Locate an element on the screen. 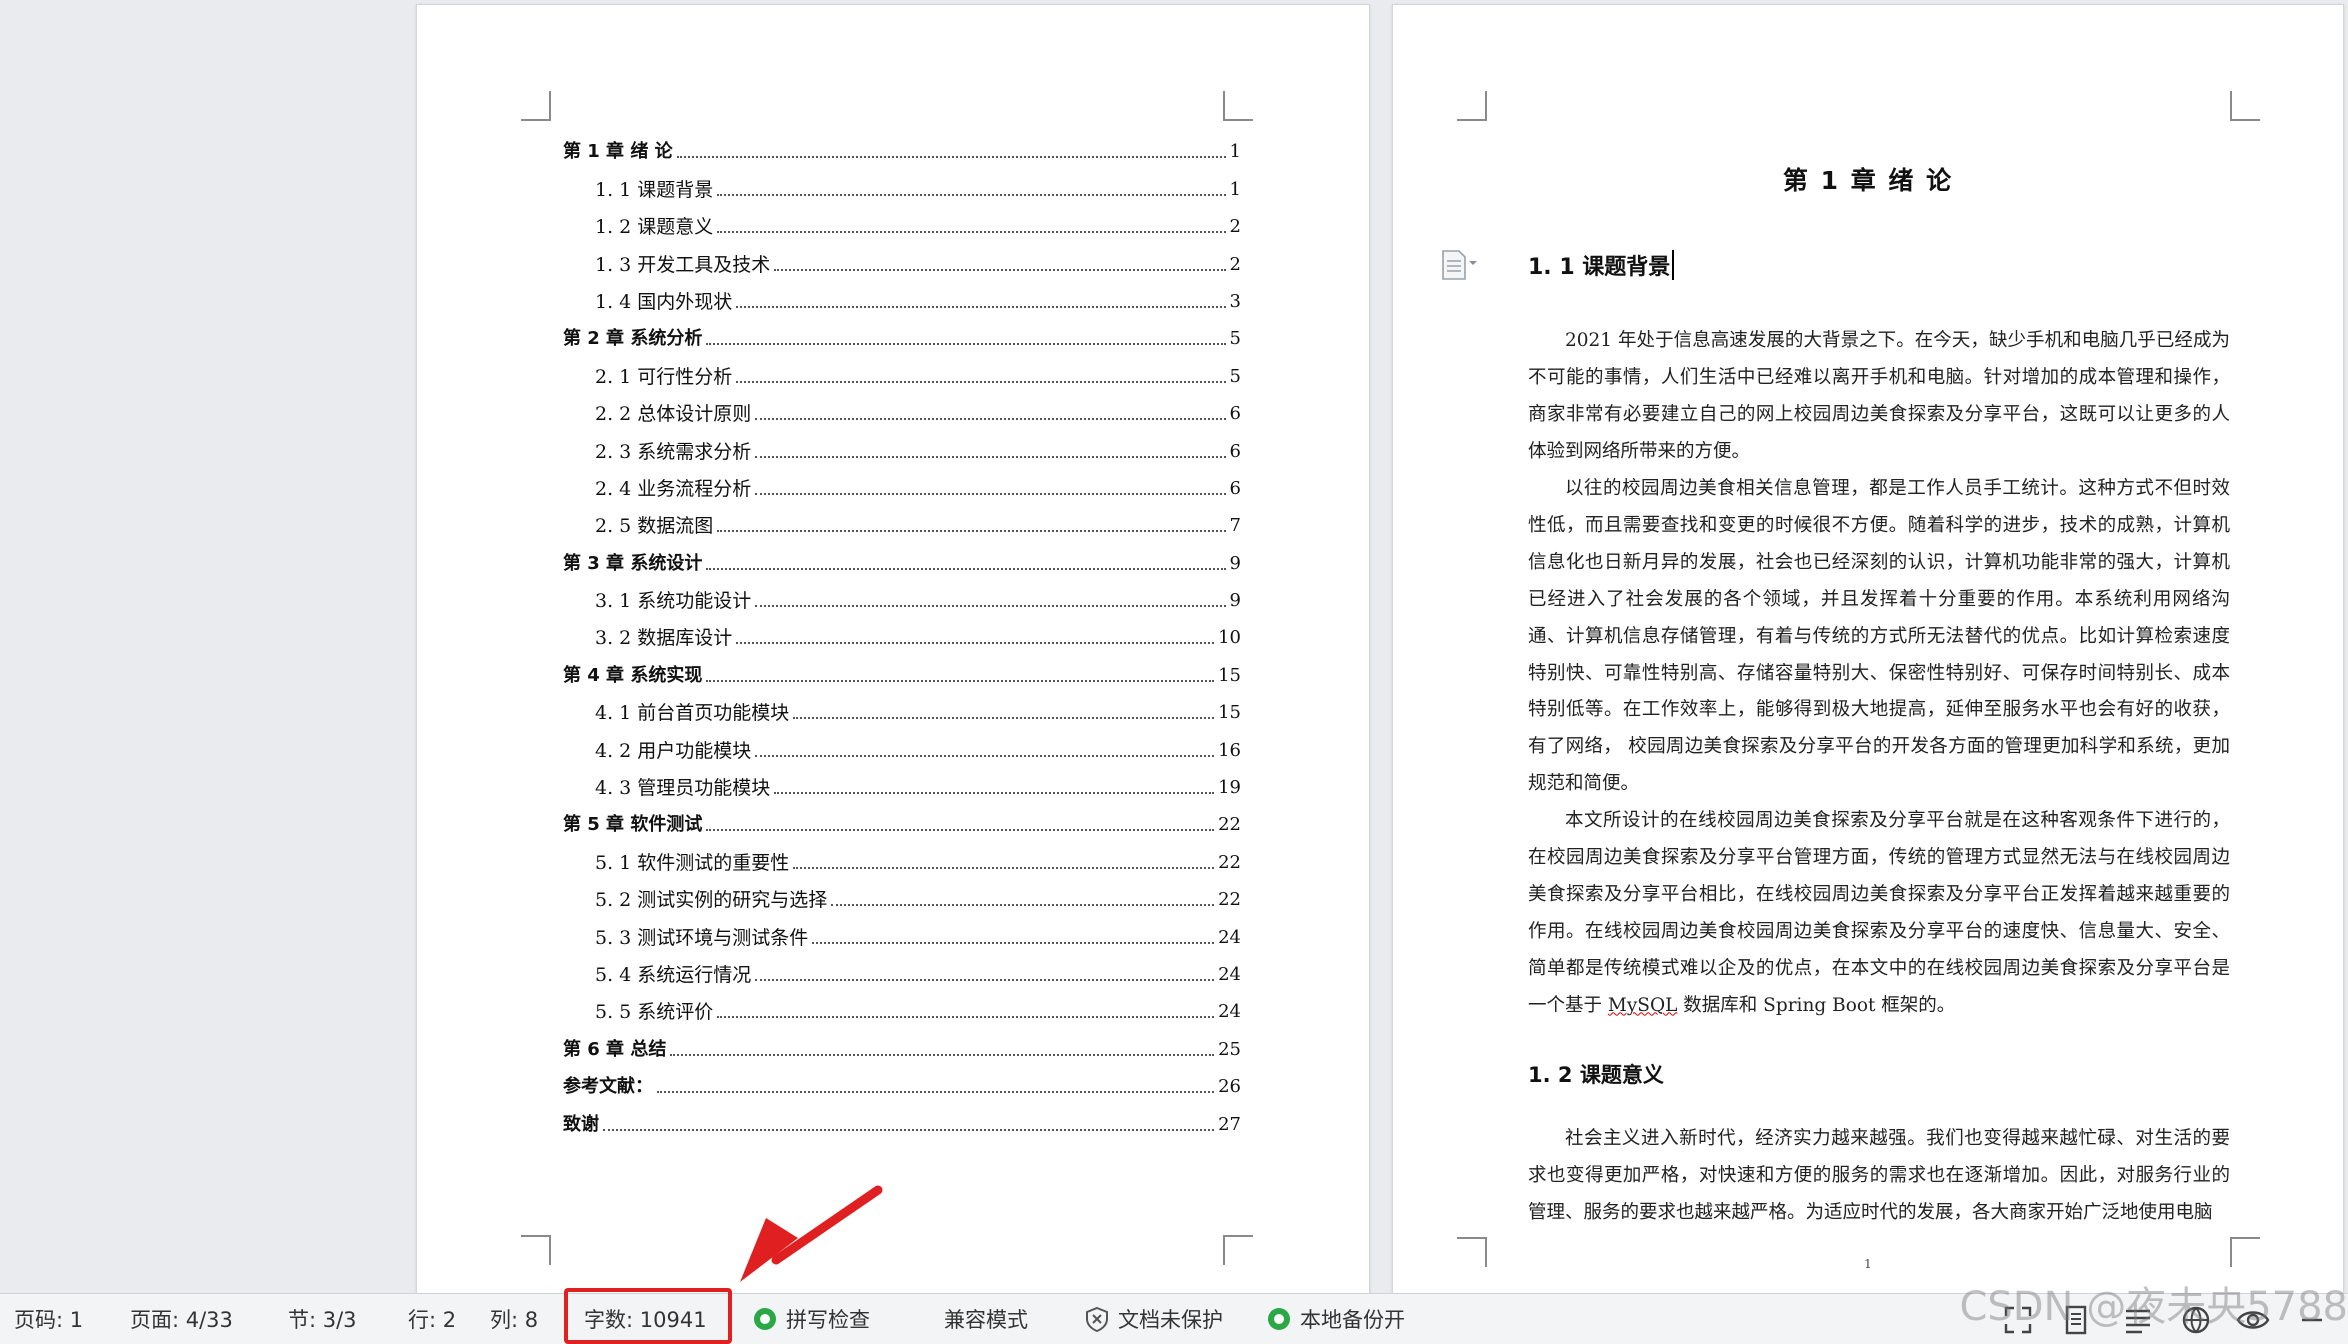  toc-entry: 第 1 章 绪 论 1 is located at coordinates (902, 145).